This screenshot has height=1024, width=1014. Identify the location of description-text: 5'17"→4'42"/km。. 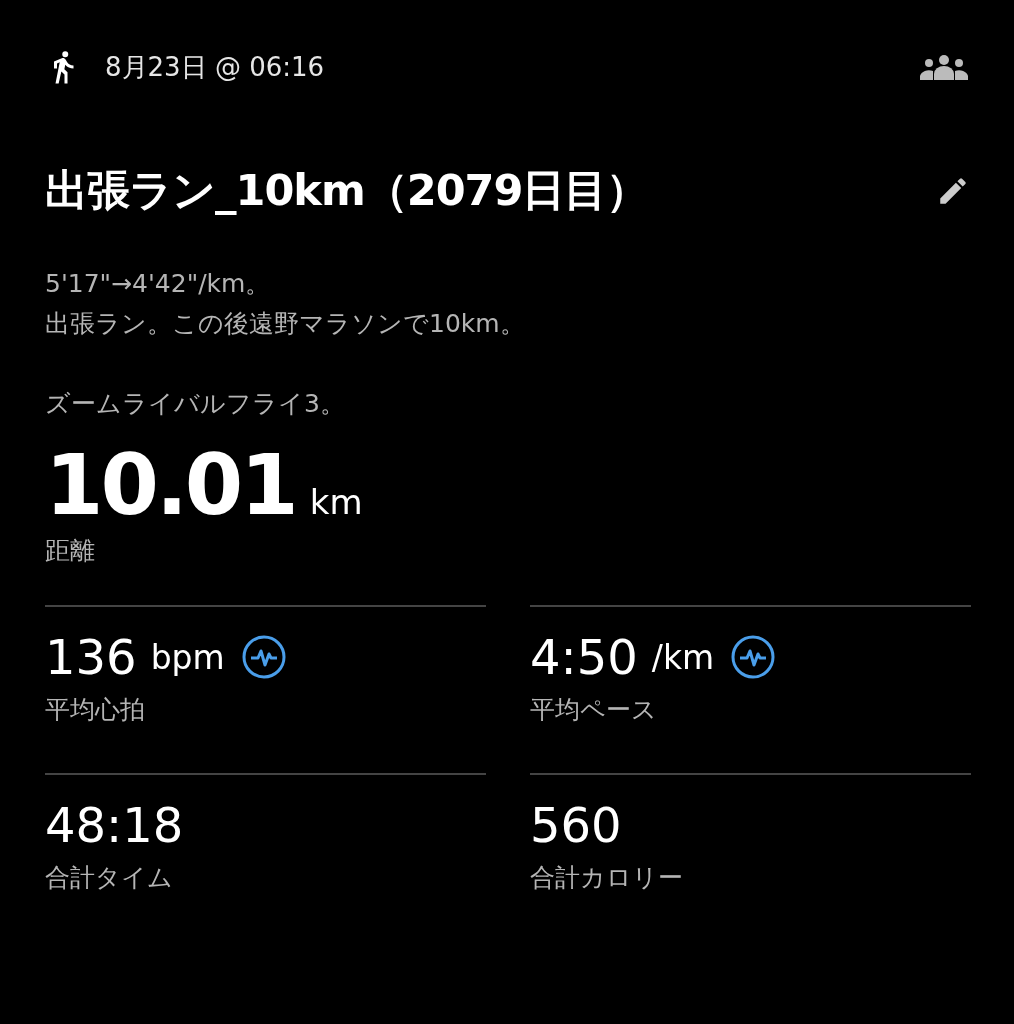
(158, 284).